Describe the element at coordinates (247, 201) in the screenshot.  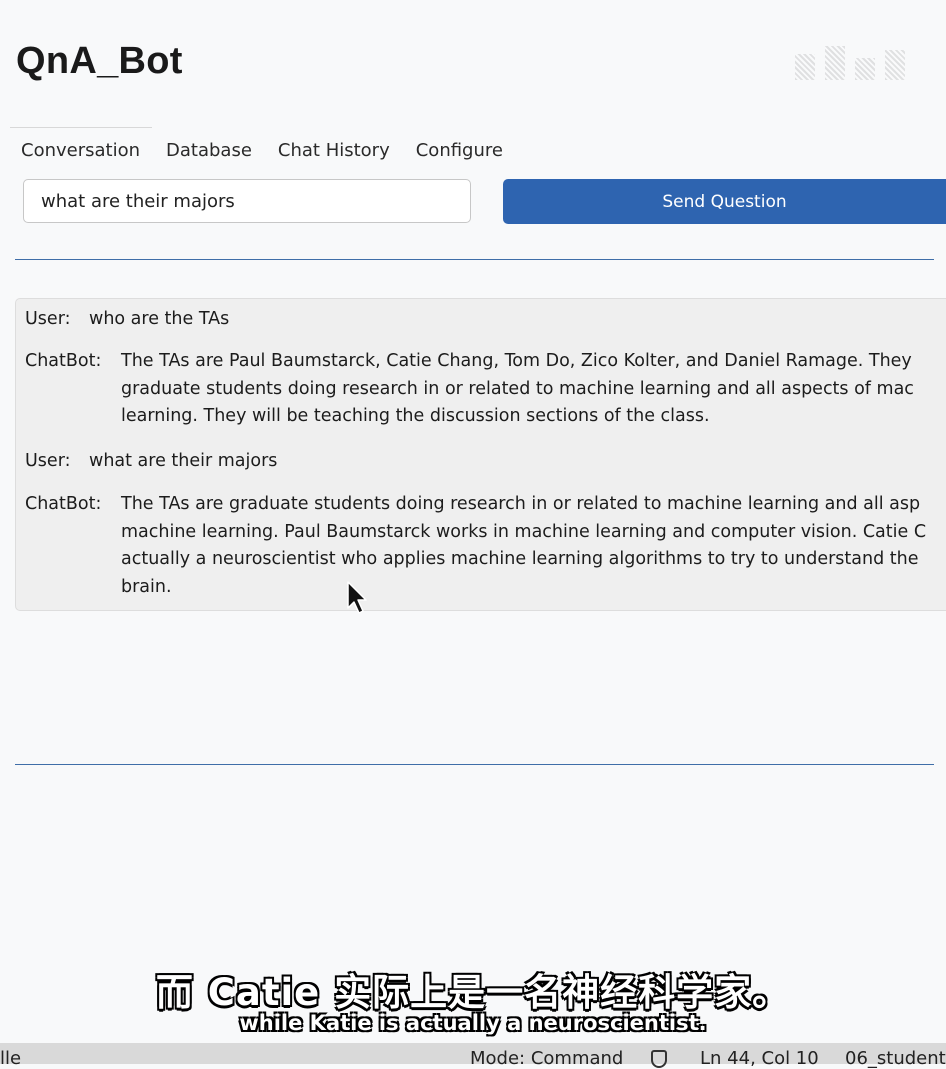
I see `question-input` at that location.